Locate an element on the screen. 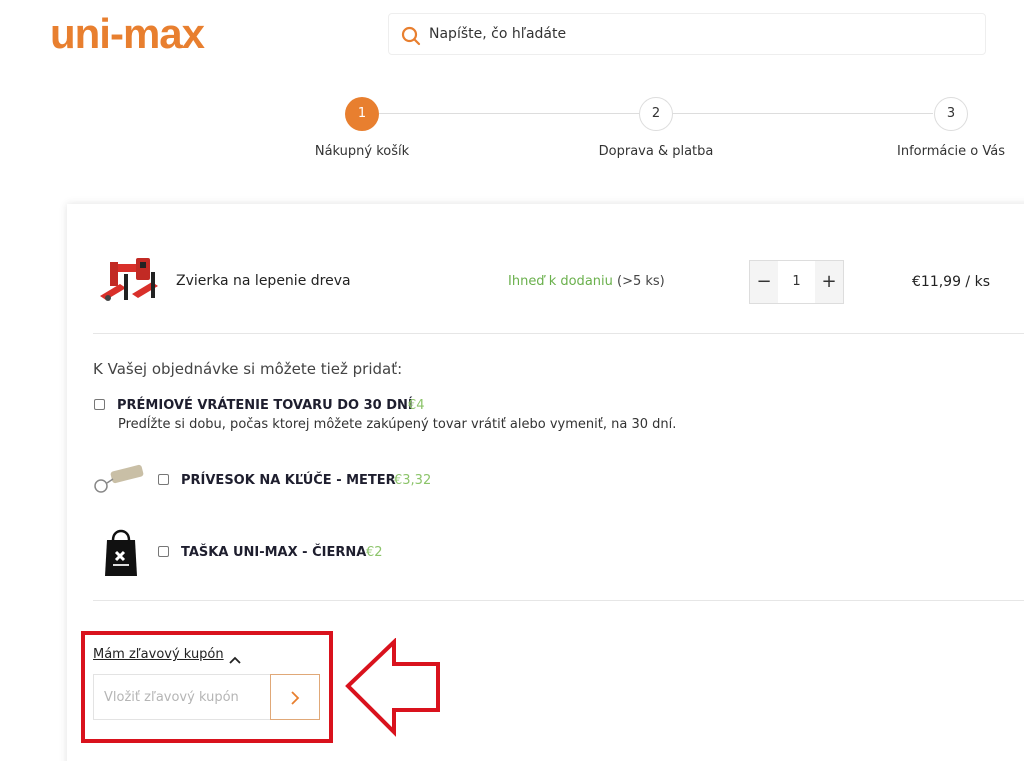 The width and height of the screenshot is (1024, 761). decrease-quantity-button: − is located at coordinates (764, 282).